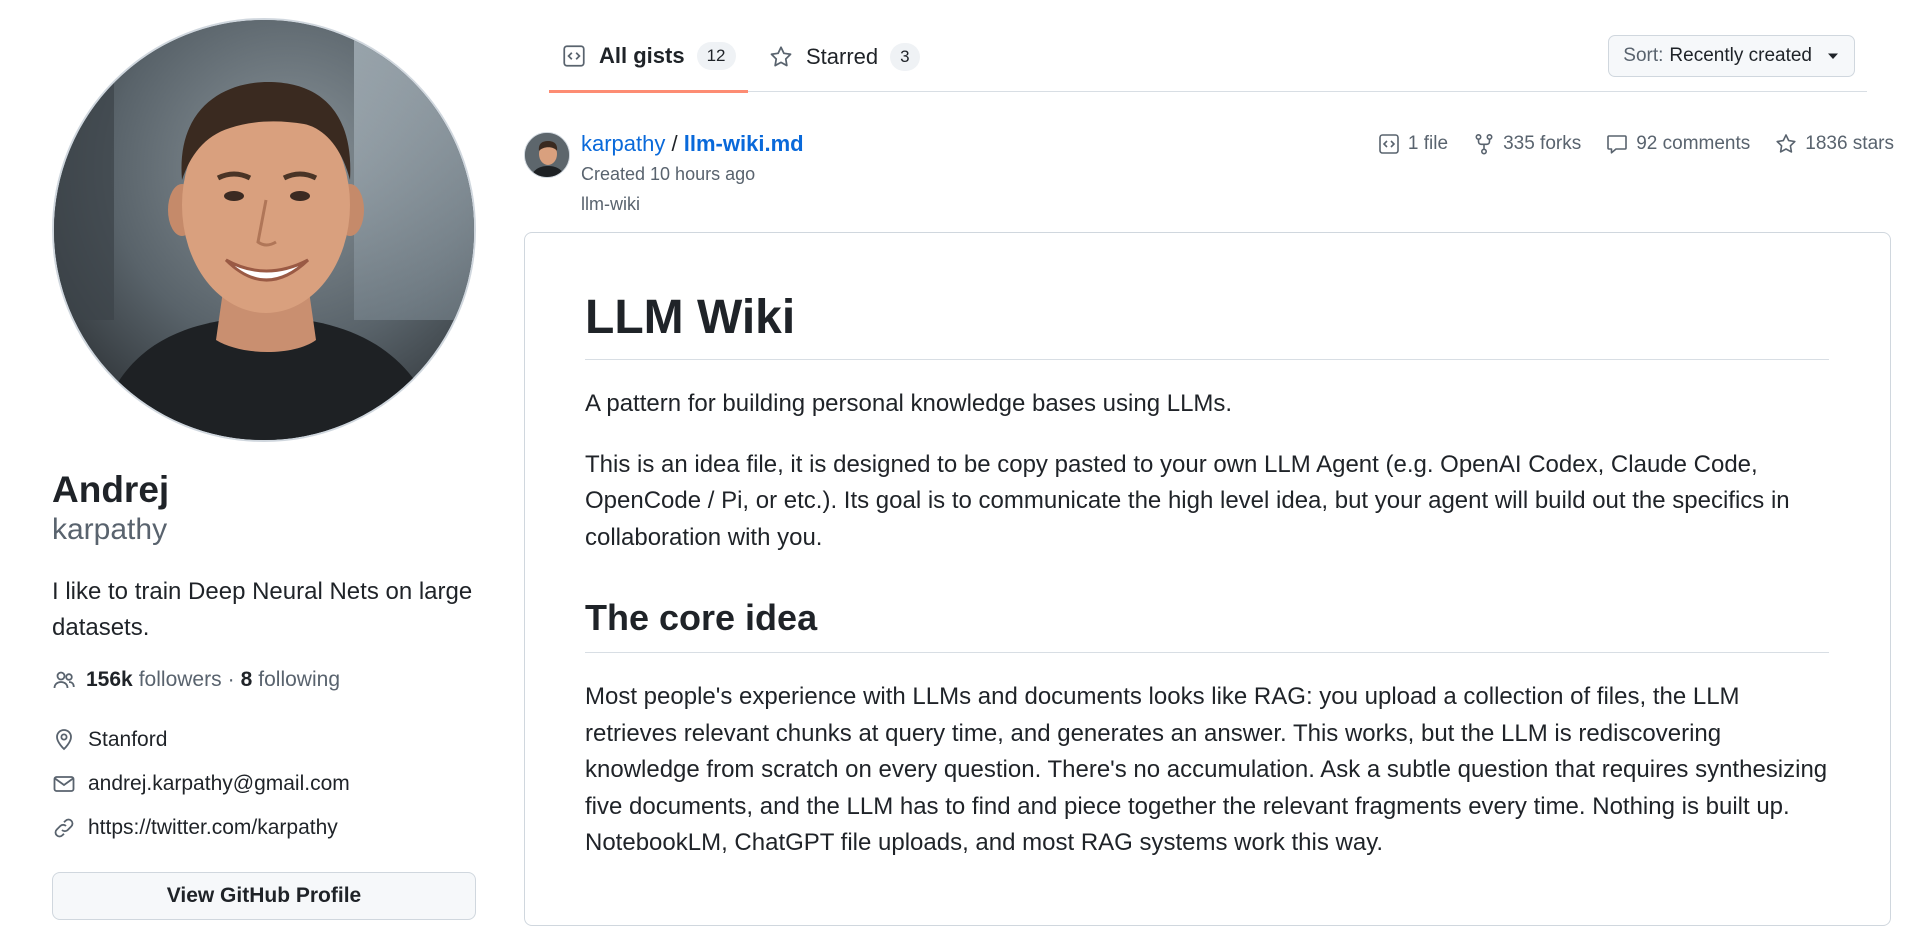 The height and width of the screenshot is (946, 1920). I want to click on profile-avatar, so click(264, 230).